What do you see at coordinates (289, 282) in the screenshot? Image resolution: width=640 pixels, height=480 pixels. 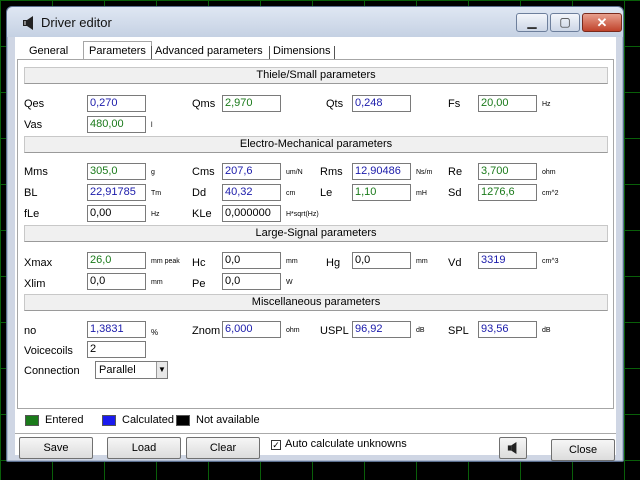 I see `unit-pe: W` at bounding box center [289, 282].